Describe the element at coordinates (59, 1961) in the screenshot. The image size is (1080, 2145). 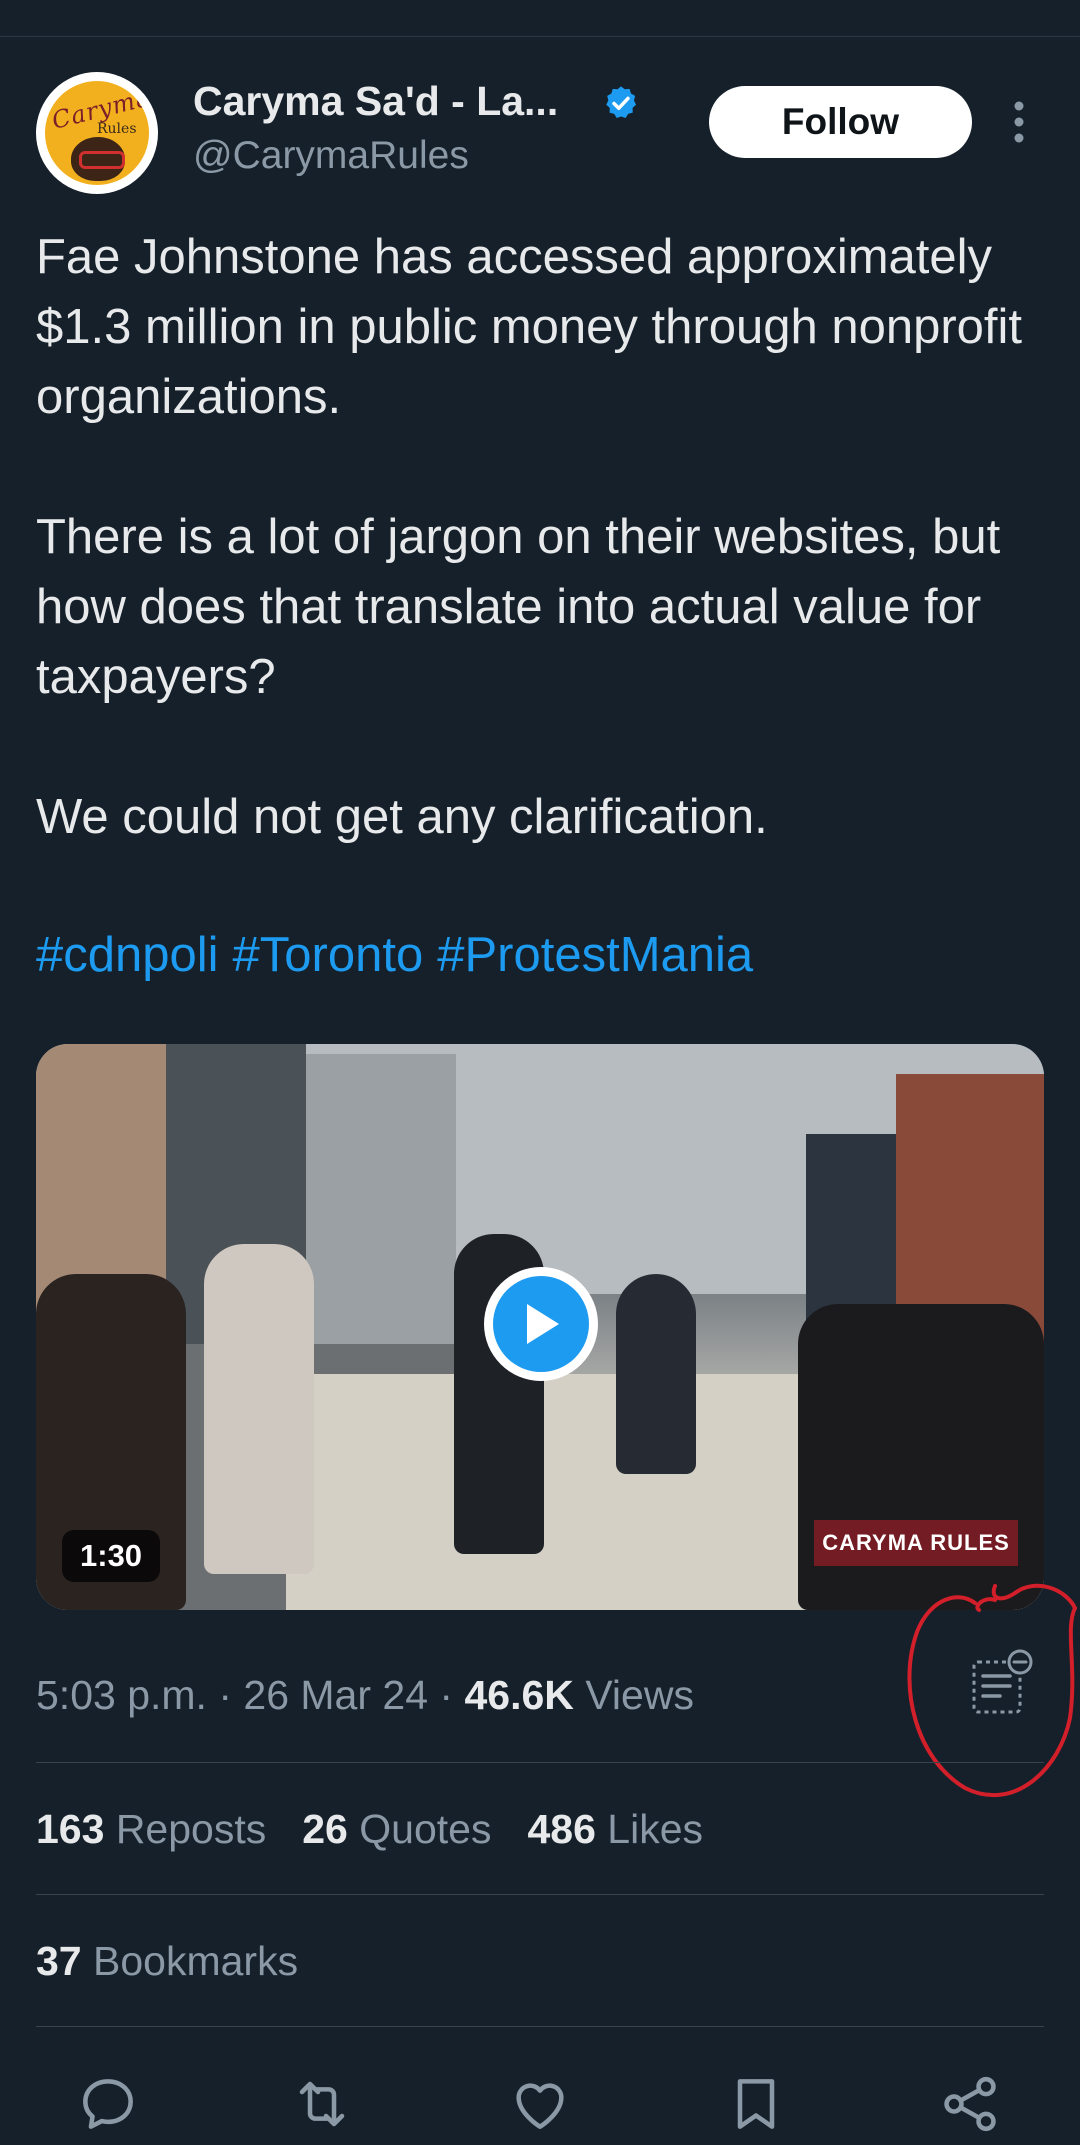
I see `bookmarks-count: 37` at that location.